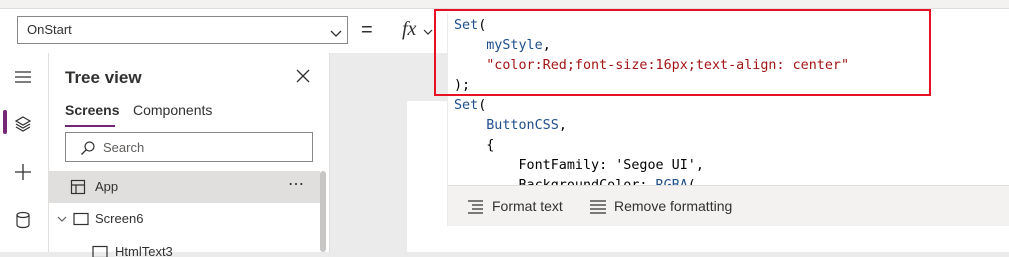  Describe the element at coordinates (119, 218) in the screenshot. I see `tree-item-label: Screen6` at that location.